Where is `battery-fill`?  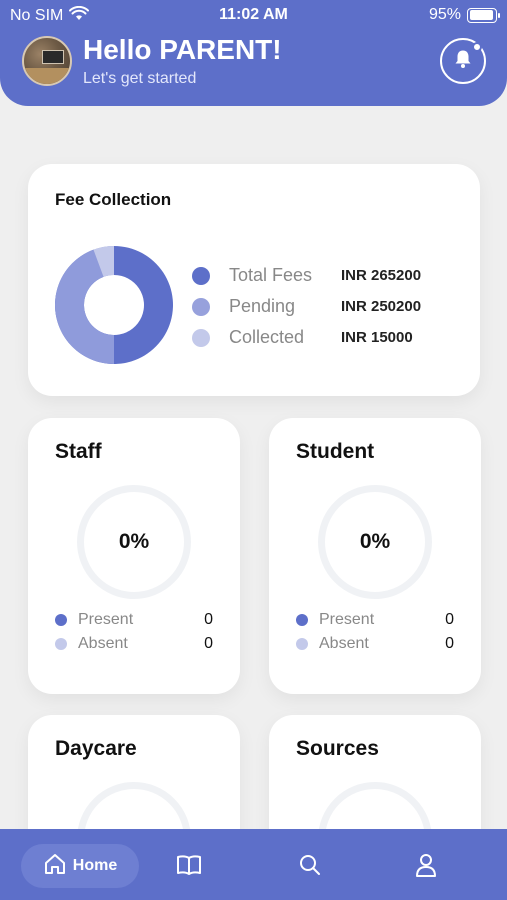 battery-fill is located at coordinates (481, 15).